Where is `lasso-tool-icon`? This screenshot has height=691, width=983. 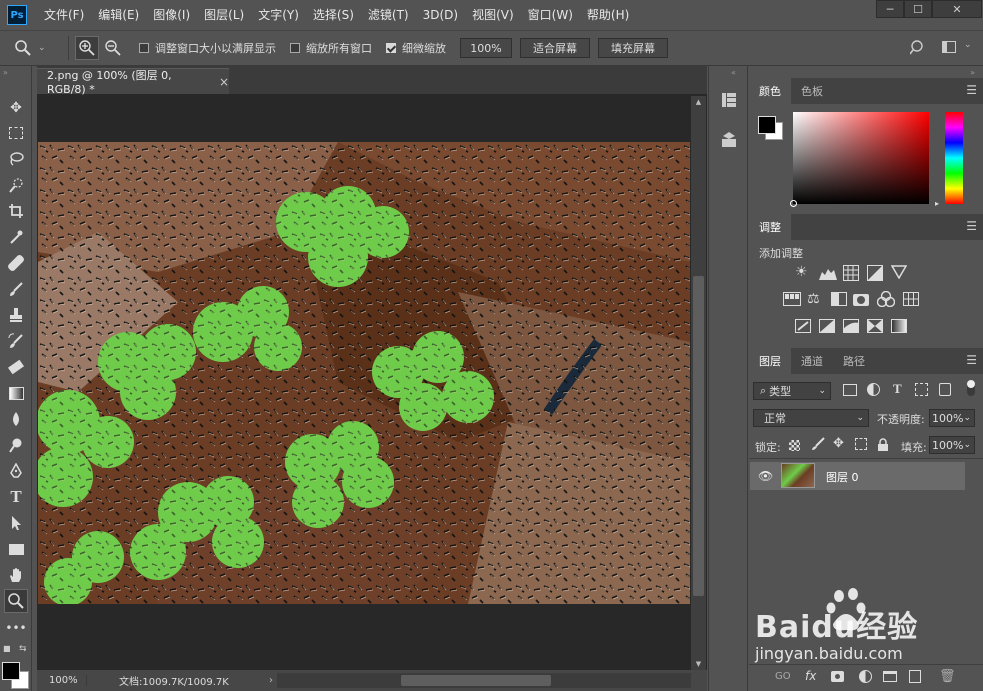 lasso-tool-icon is located at coordinates (16, 159).